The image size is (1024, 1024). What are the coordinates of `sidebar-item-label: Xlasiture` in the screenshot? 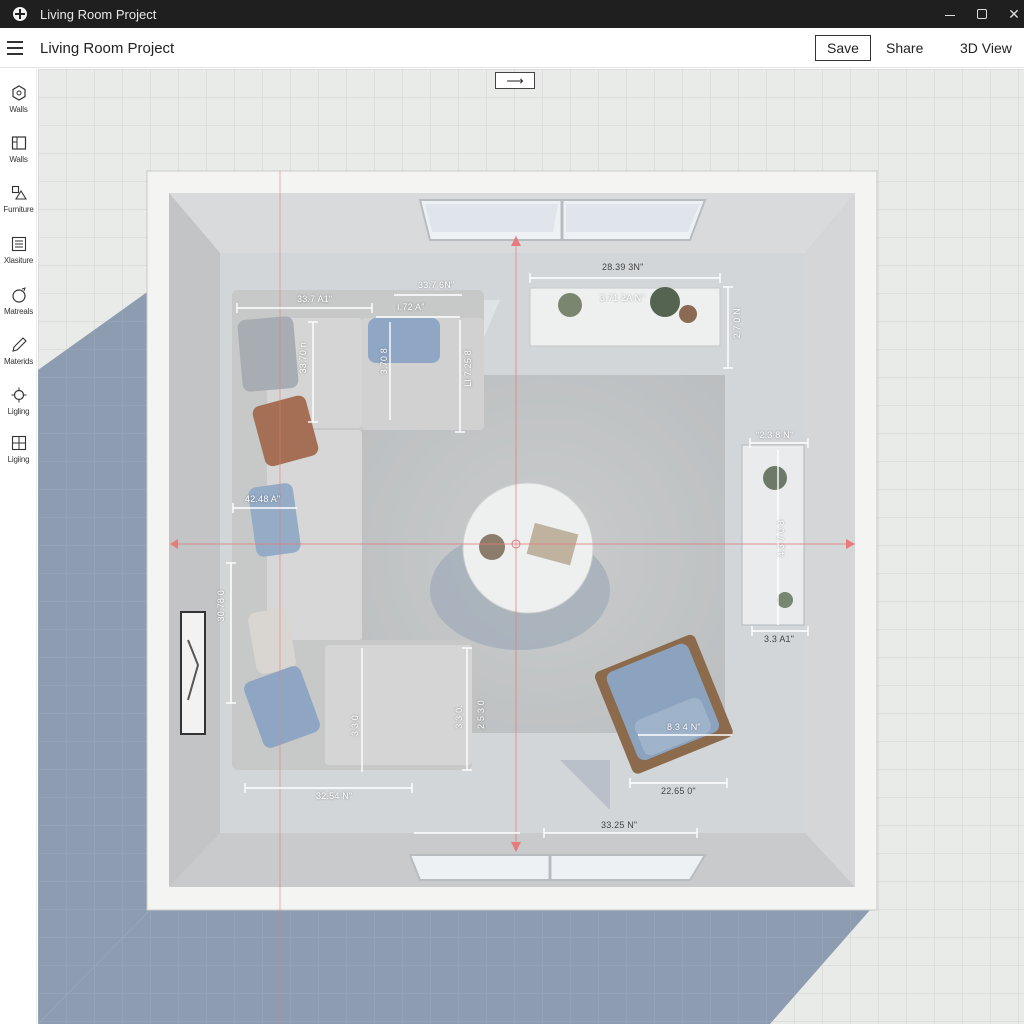 It's located at (18, 260).